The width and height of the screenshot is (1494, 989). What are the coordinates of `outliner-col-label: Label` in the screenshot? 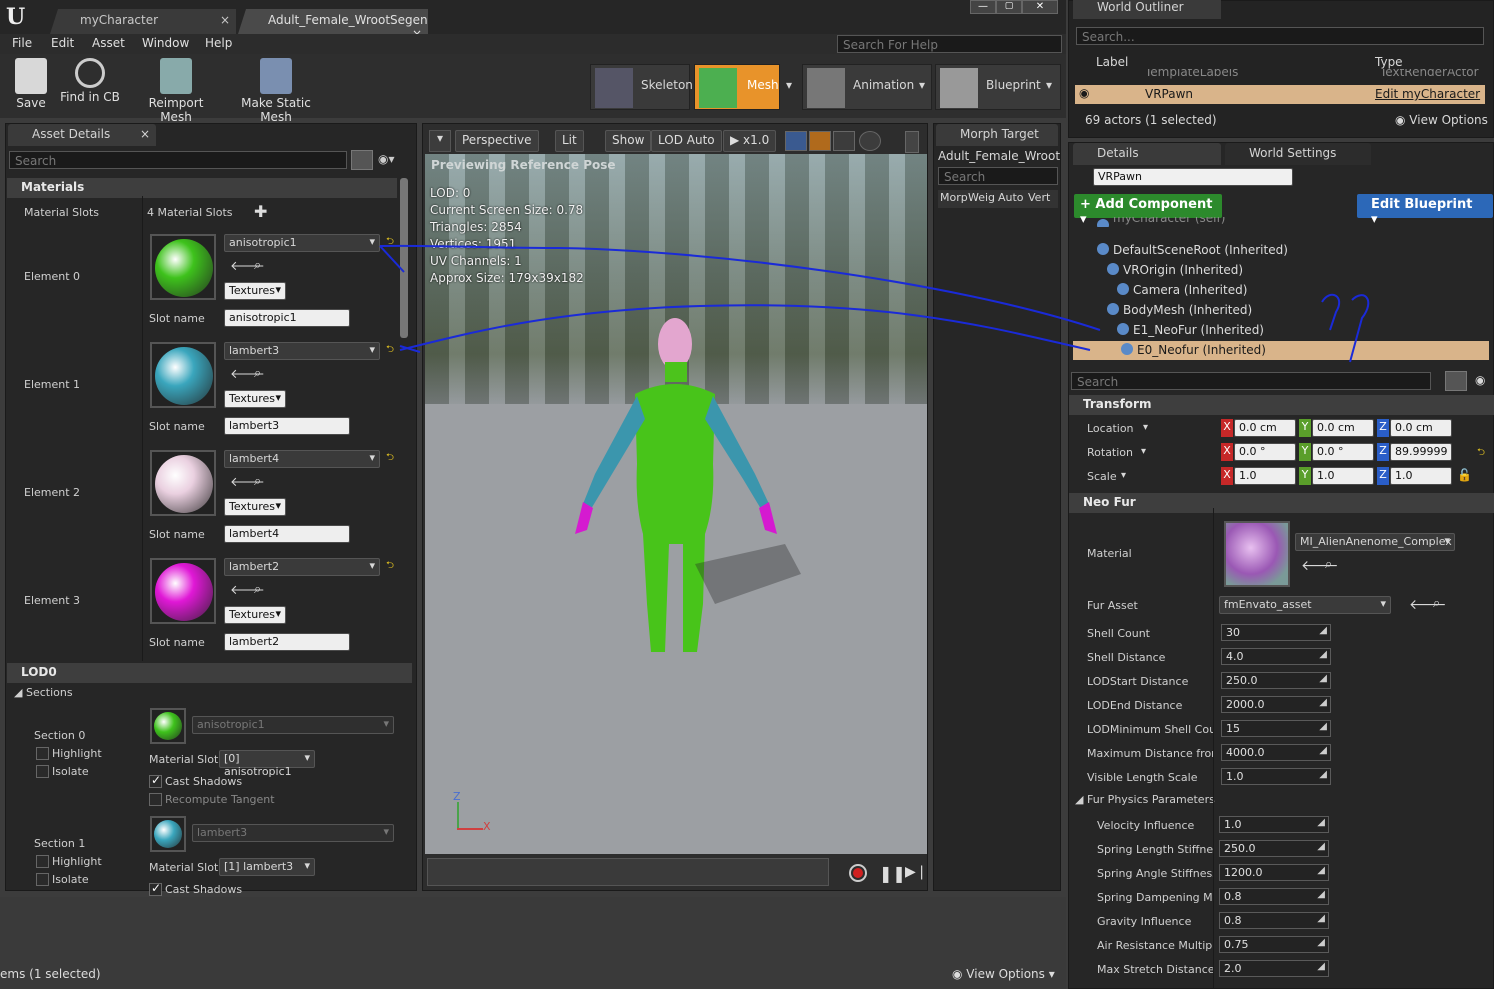 It's located at (1112, 62).